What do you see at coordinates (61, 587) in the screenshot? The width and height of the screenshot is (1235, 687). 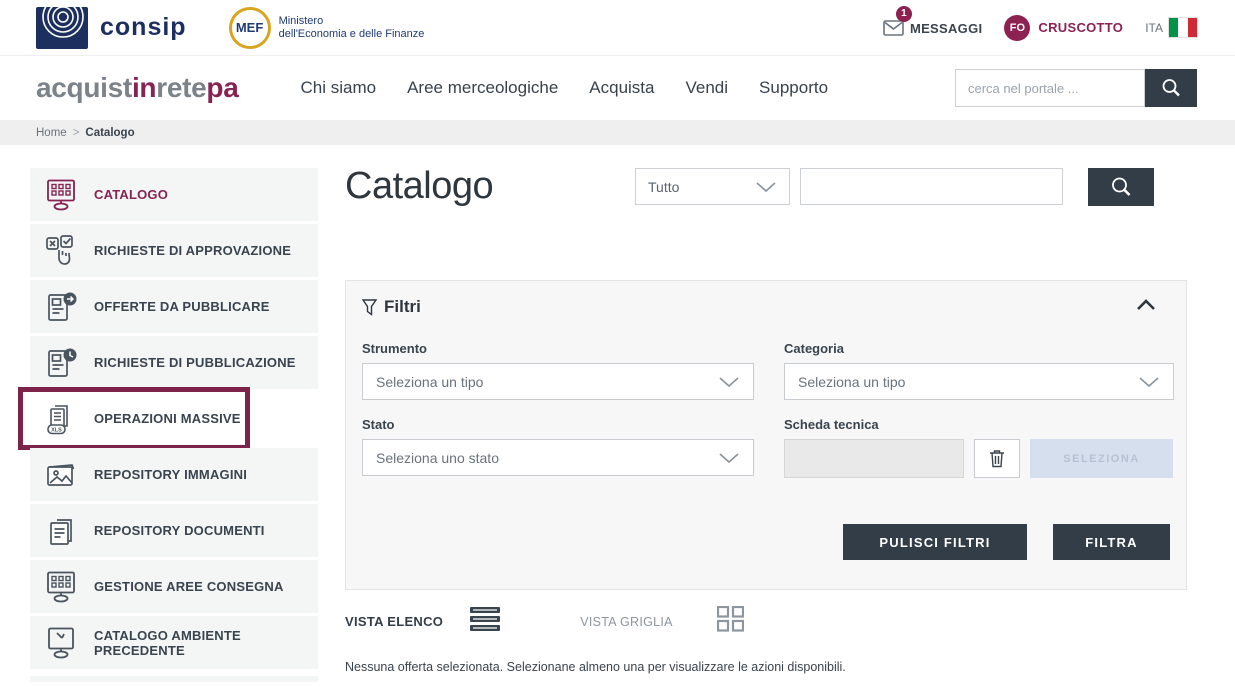 I see `grid-monitor-icon` at bounding box center [61, 587].